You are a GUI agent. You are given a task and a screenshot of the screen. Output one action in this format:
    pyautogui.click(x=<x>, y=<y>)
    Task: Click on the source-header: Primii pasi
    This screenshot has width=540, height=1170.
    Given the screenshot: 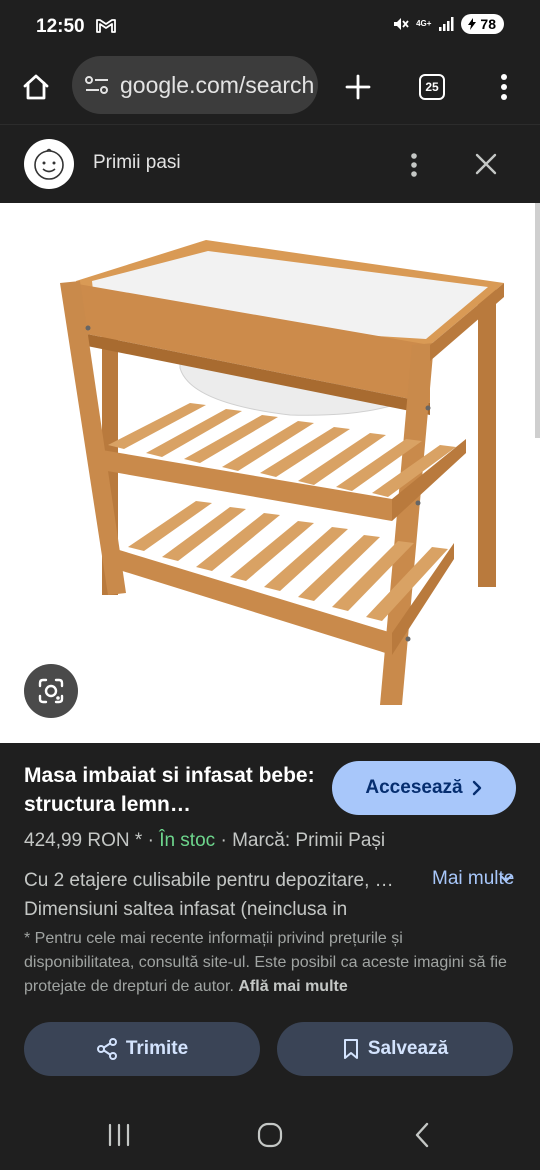 What is the action you would take?
    pyautogui.click(x=270, y=163)
    